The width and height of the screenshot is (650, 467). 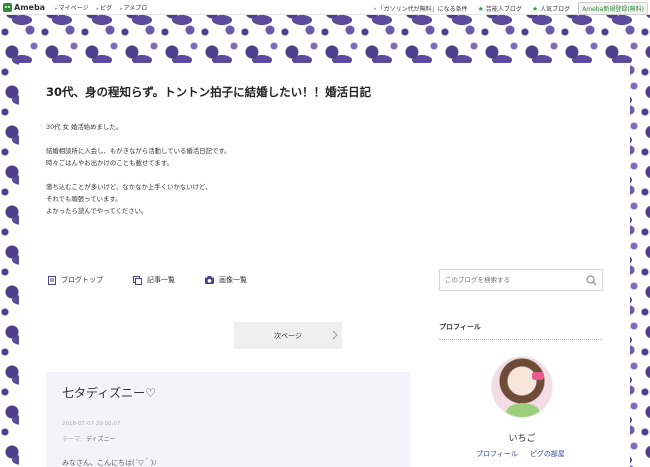 What do you see at coordinates (109, 392) in the screenshot?
I see `entry-title: 七タディズニー♡` at bounding box center [109, 392].